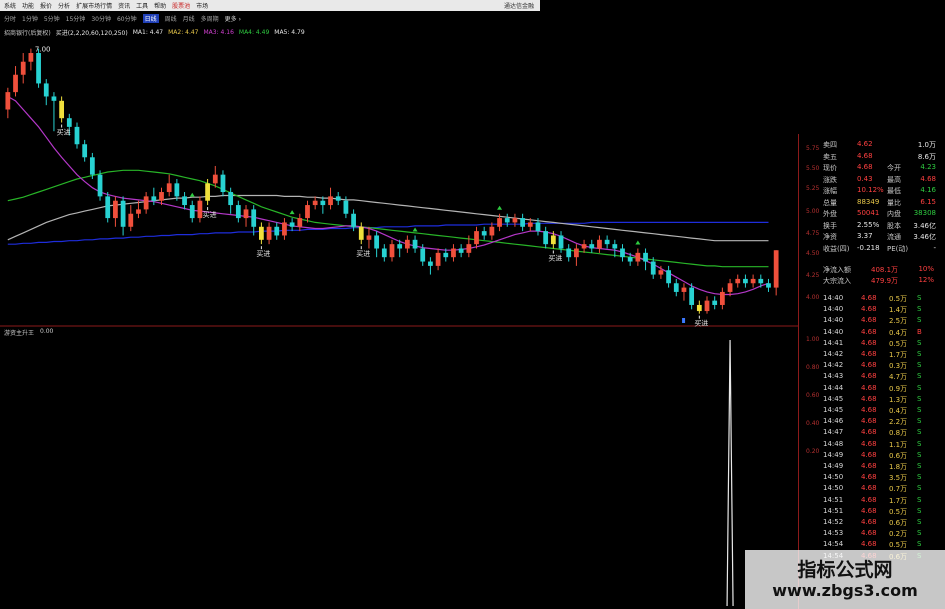  I want to click on flow-label: 大宗流入, so click(837, 281).